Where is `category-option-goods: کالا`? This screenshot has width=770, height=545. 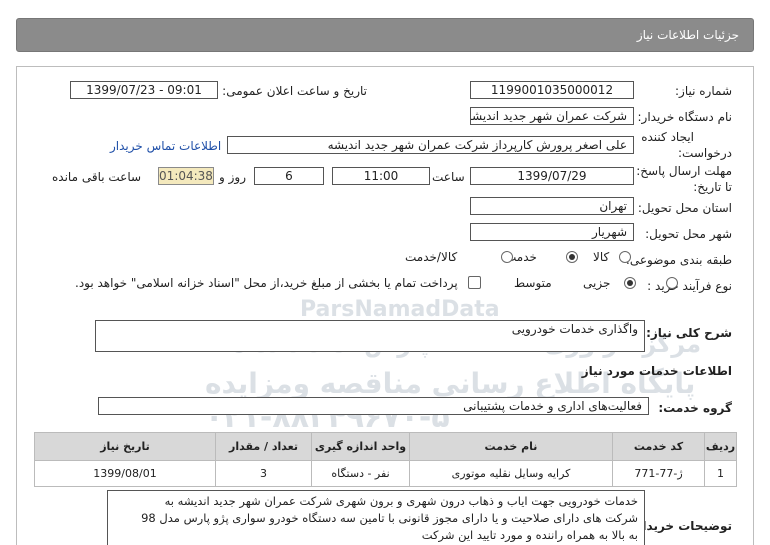 category-option-goods: کالا is located at coordinates (601, 257).